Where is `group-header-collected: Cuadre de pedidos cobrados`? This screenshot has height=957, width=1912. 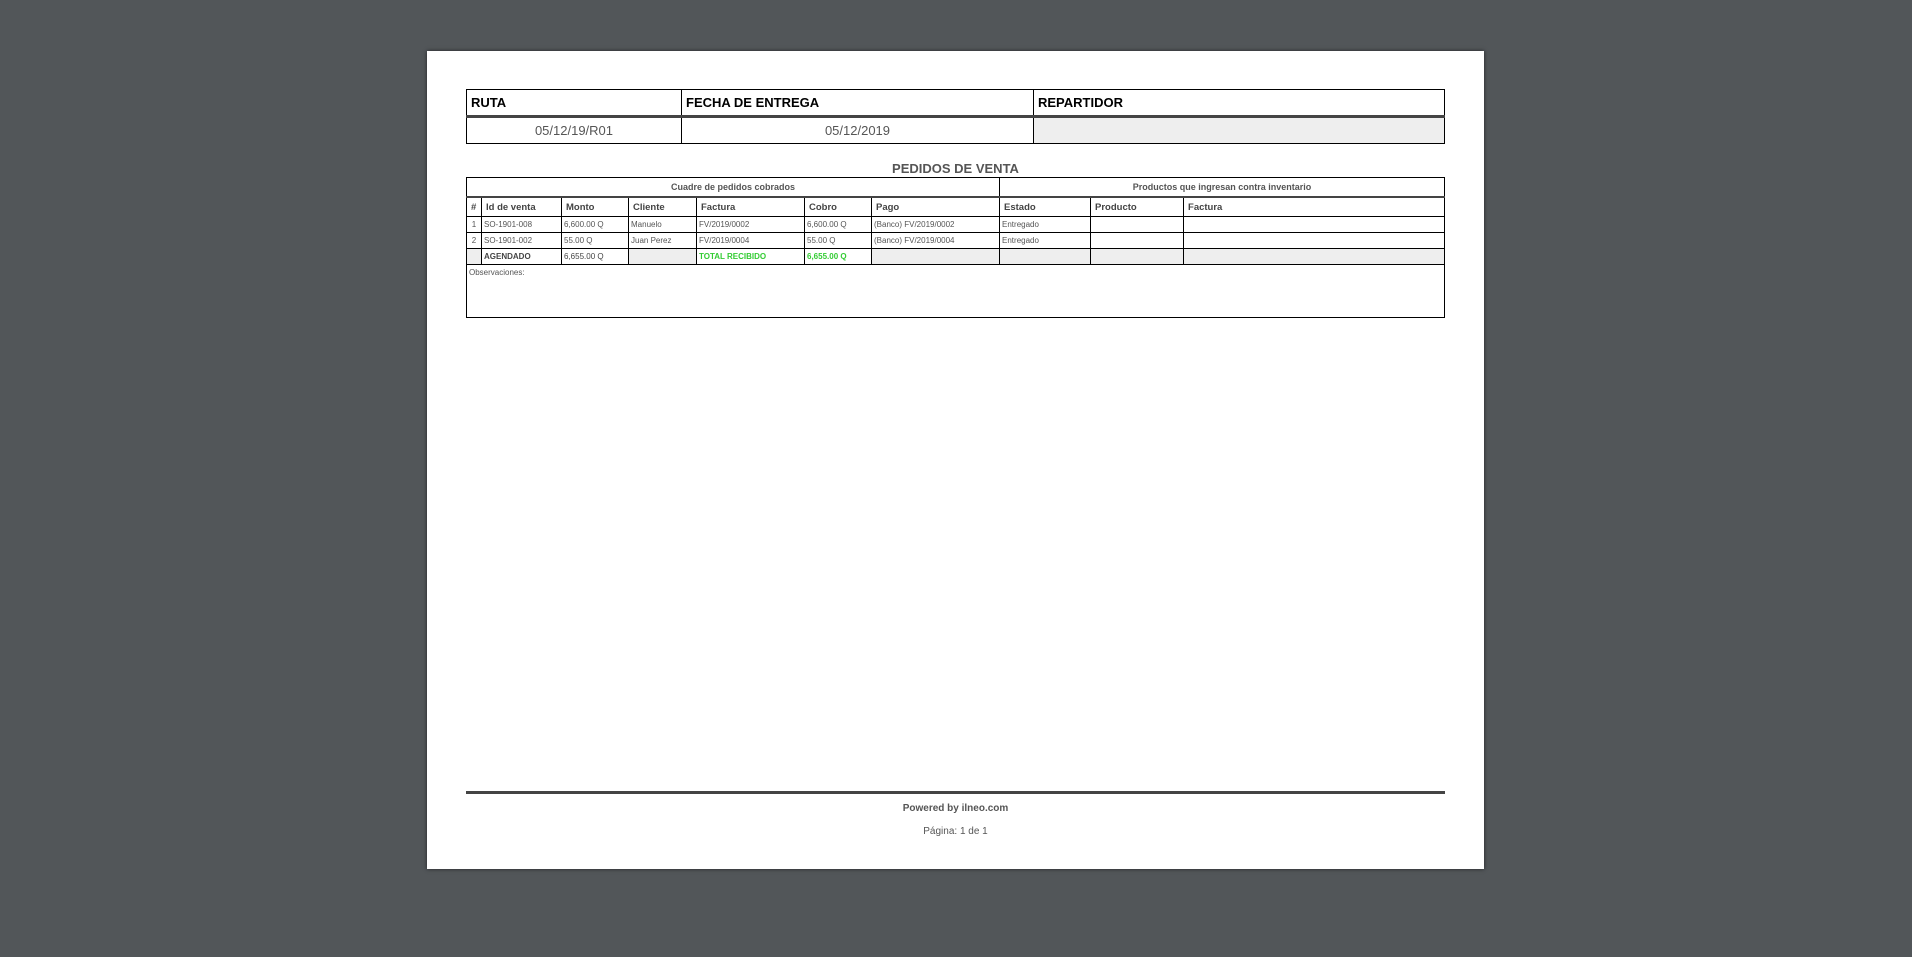 group-header-collected: Cuadre de pedidos cobrados is located at coordinates (733, 187).